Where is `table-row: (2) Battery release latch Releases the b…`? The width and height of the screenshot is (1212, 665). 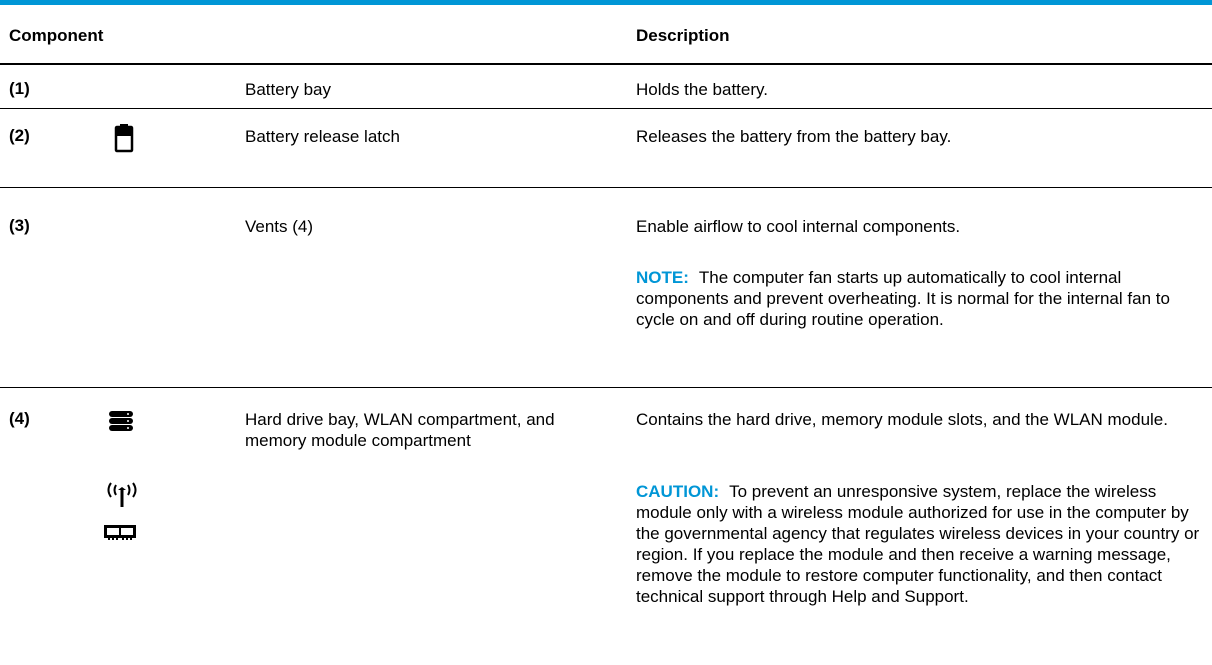
table-row: (2) Battery release latch Releases the b… is located at coordinates (606, 148).